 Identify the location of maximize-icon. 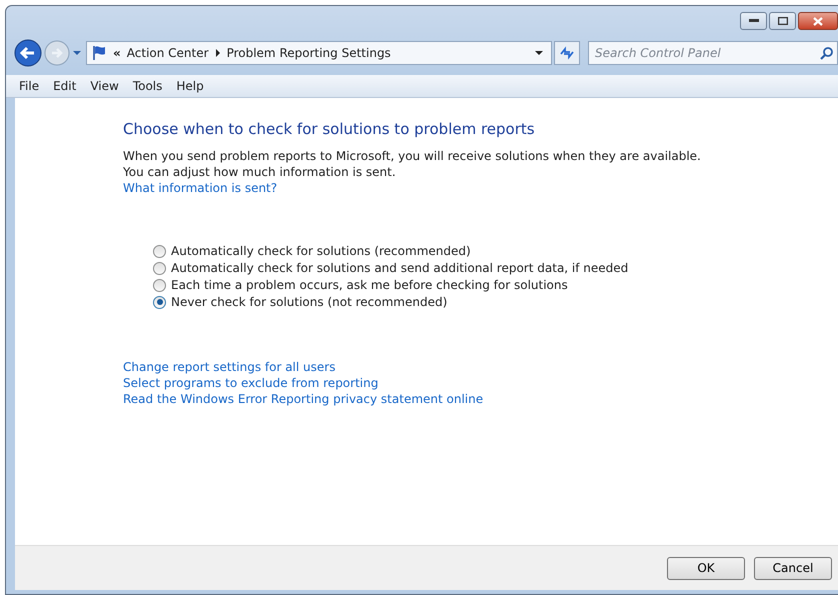
(783, 21).